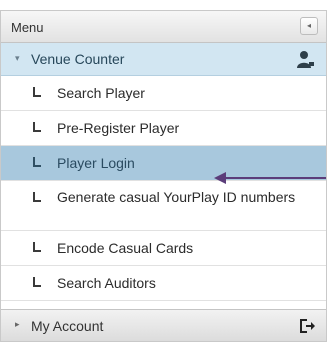  I want to click on menu-item-pre-register-player: Pre-Register Player, so click(163, 128).